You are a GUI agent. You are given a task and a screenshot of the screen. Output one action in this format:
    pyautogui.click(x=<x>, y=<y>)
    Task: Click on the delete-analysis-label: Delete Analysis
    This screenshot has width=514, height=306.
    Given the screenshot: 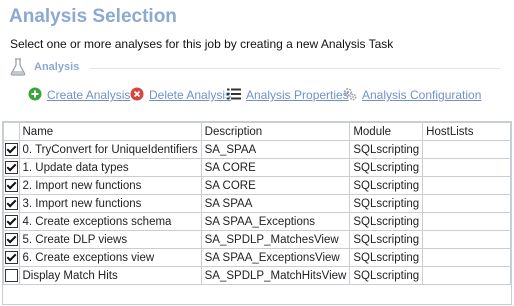 What is the action you would take?
    pyautogui.click(x=190, y=95)
    